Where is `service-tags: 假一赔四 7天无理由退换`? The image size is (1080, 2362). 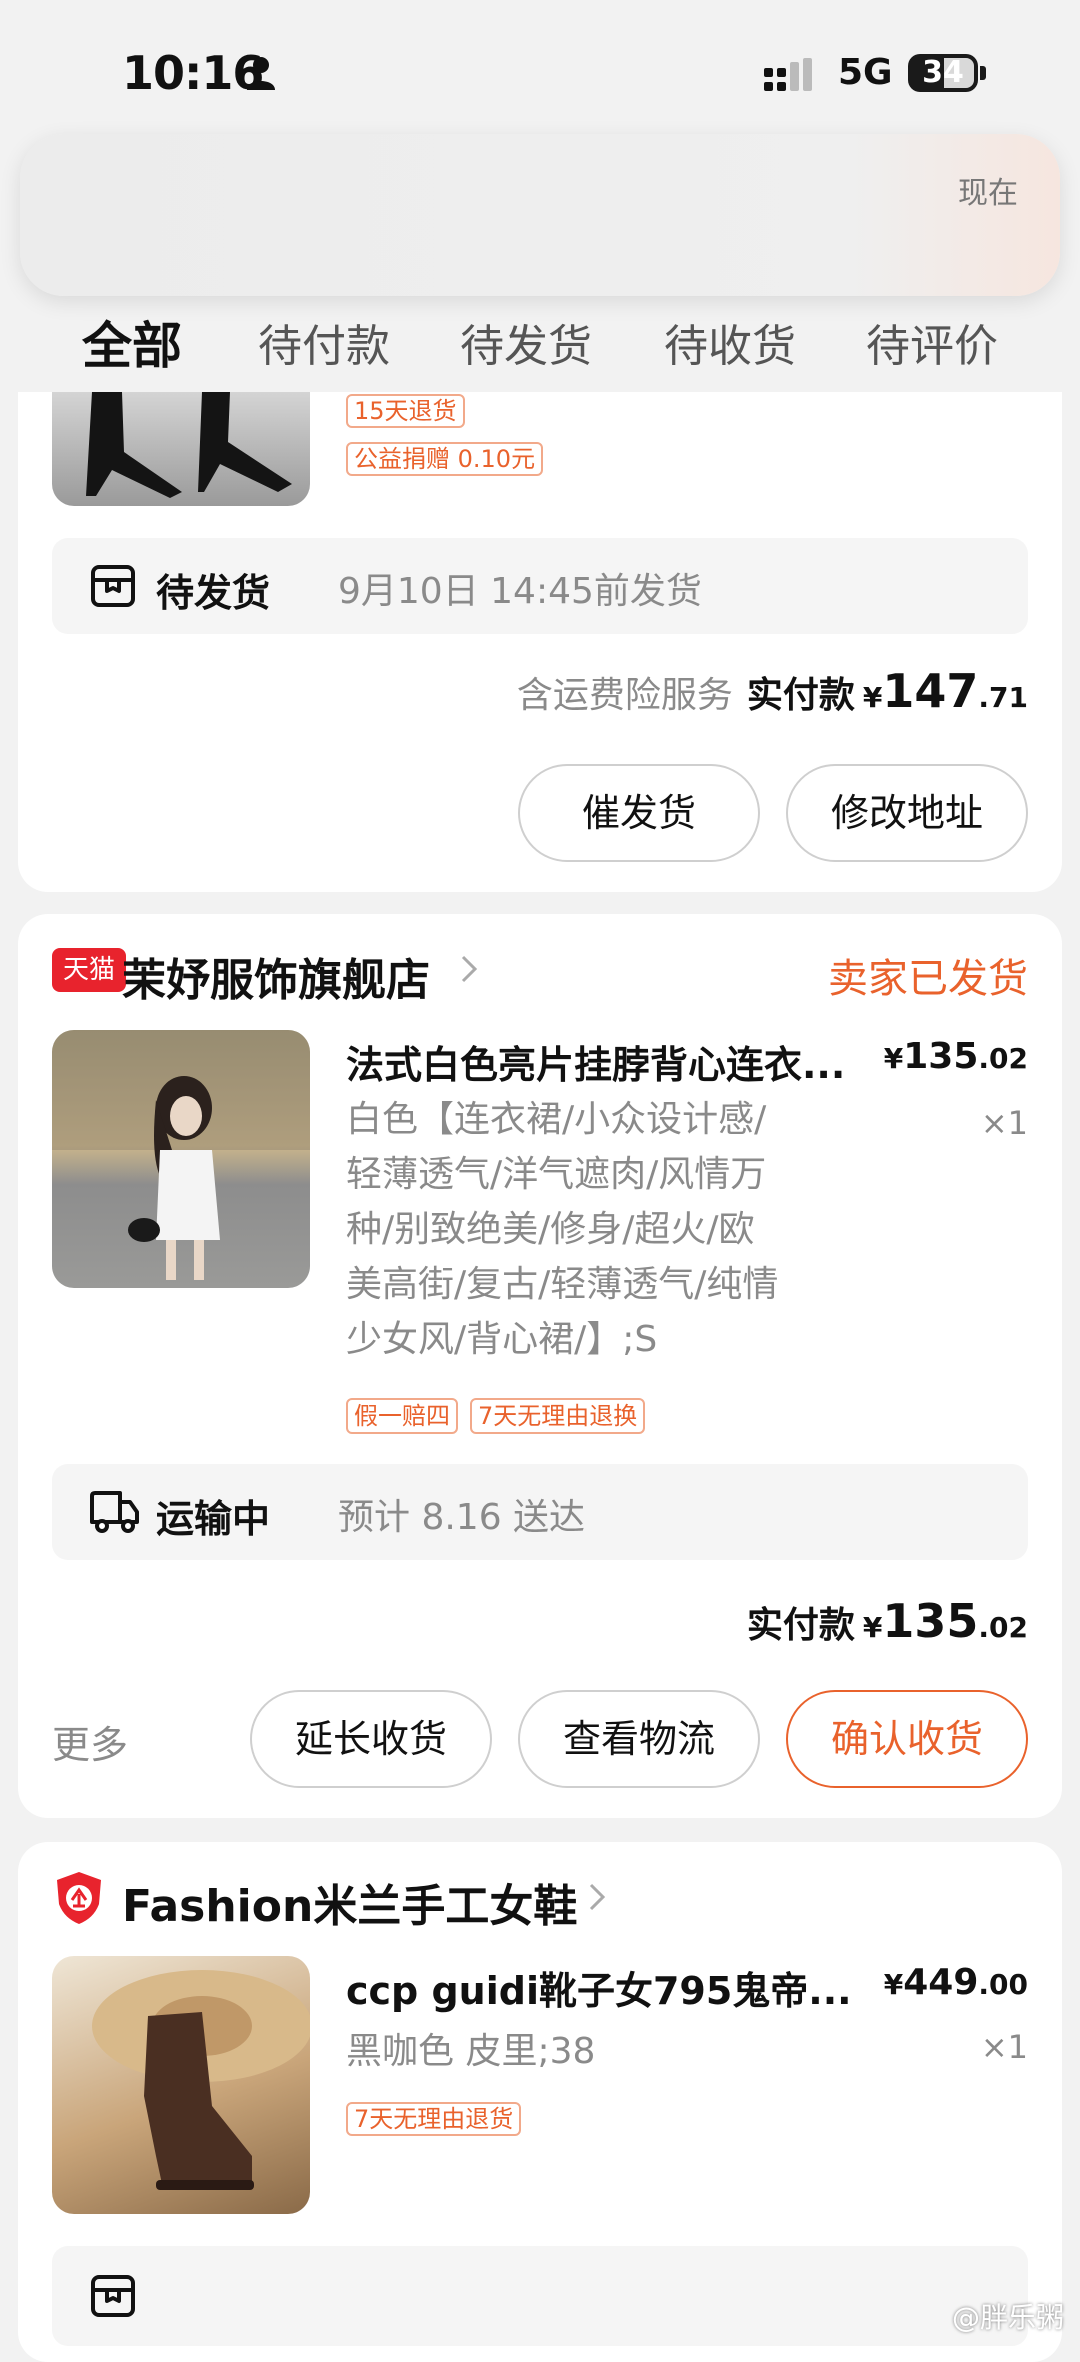 service-tags: 假一赔四 7天无理由退换 is located at coordinates (496, 1416).